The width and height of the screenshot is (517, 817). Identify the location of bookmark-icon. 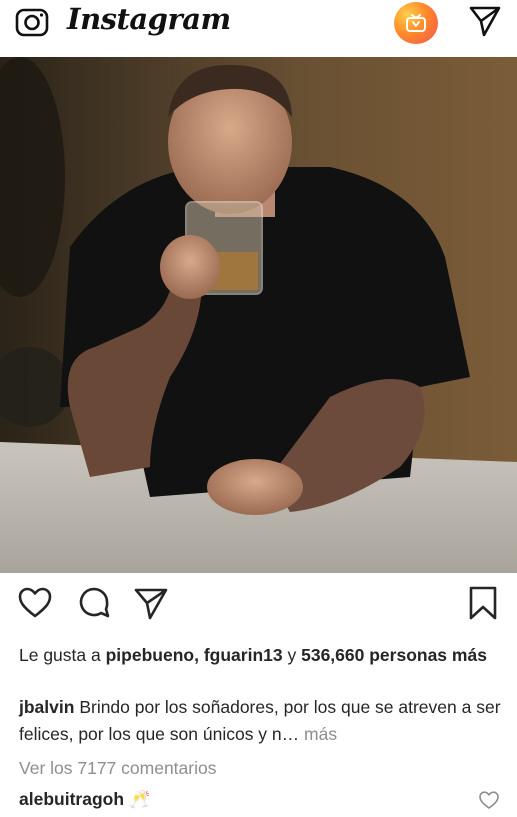
(483, 603).